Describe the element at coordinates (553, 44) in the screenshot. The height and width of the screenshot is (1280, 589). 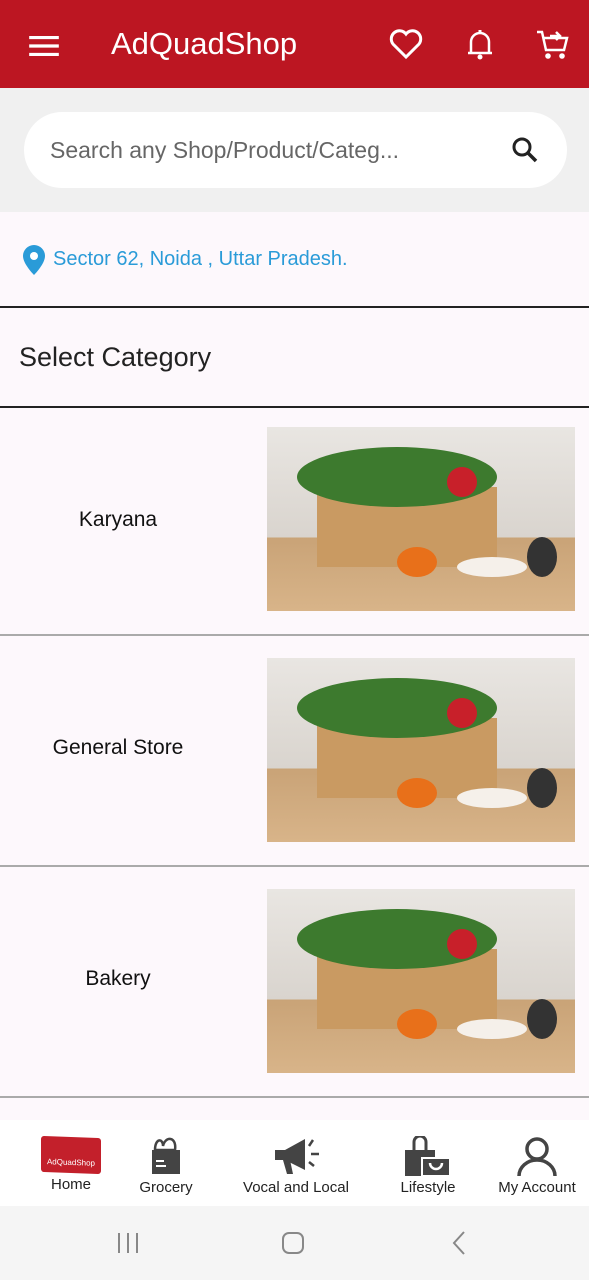
I see `cart-icon` at that location.